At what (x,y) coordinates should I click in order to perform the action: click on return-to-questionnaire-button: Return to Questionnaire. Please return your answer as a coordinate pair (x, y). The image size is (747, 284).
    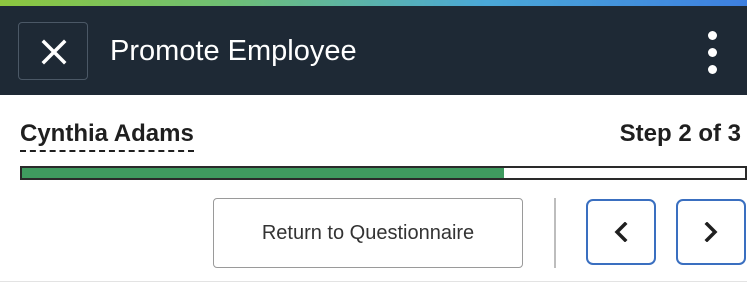
    Looking at the image, I should click on (368, 233).